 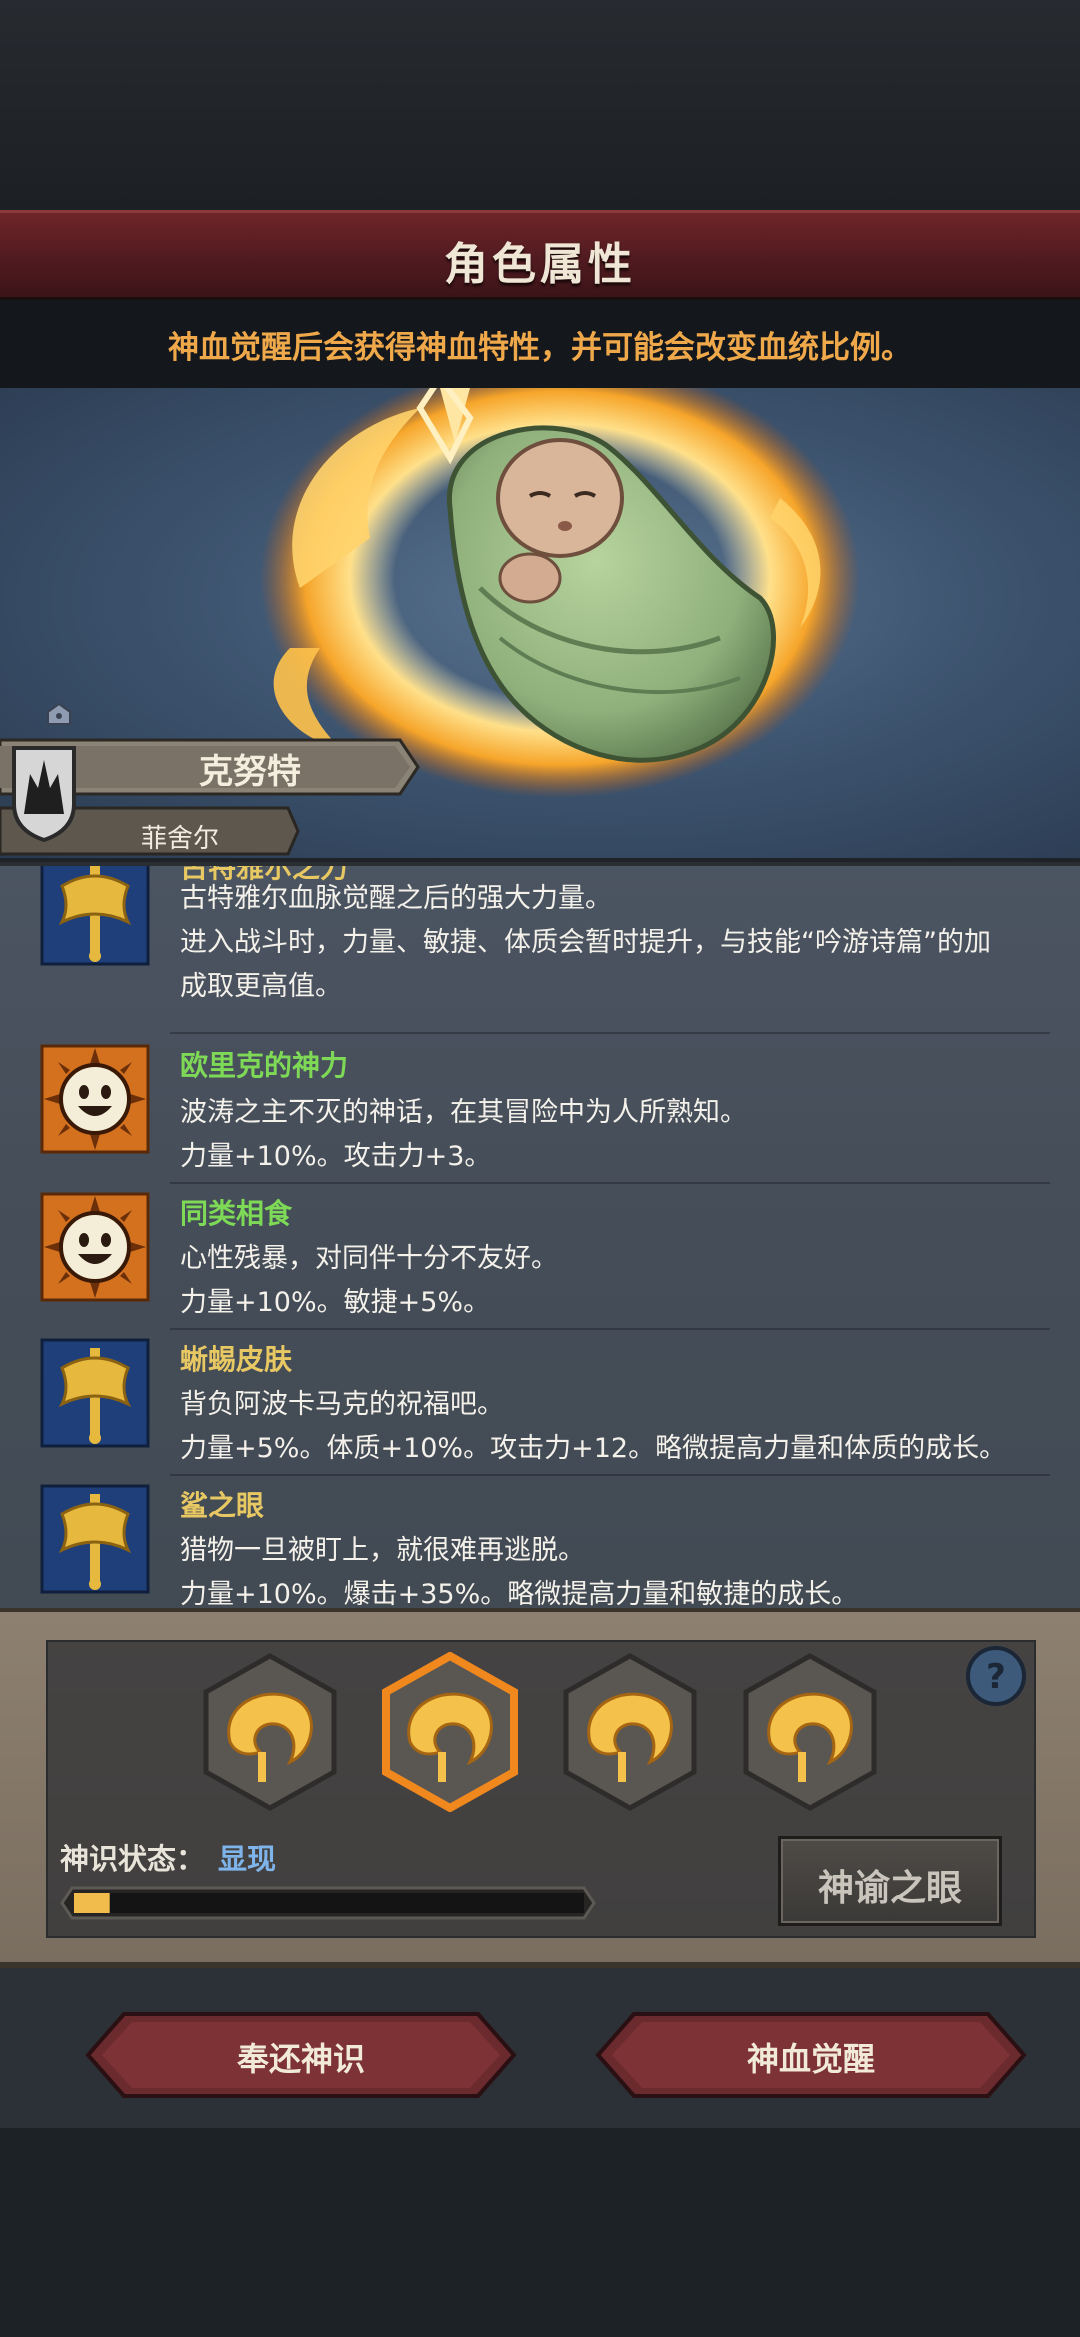 I want to click on character-house: 菲舍尔, so click(x=179, y=839).